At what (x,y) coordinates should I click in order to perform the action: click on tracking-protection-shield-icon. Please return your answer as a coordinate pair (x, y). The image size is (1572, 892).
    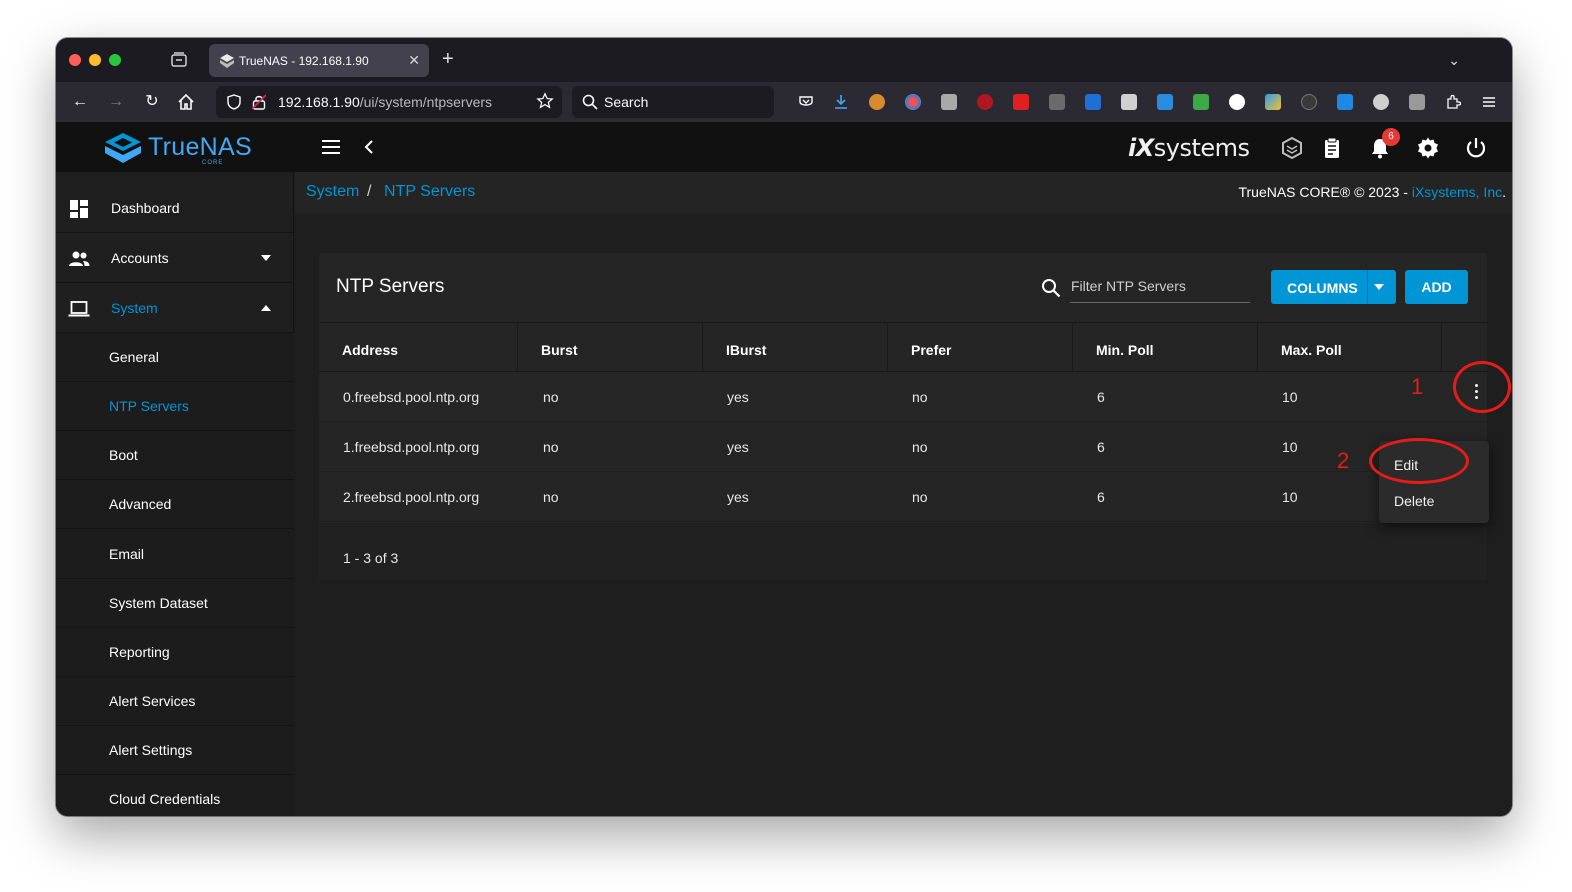
    Looking at the image, I should click on (234, 102).